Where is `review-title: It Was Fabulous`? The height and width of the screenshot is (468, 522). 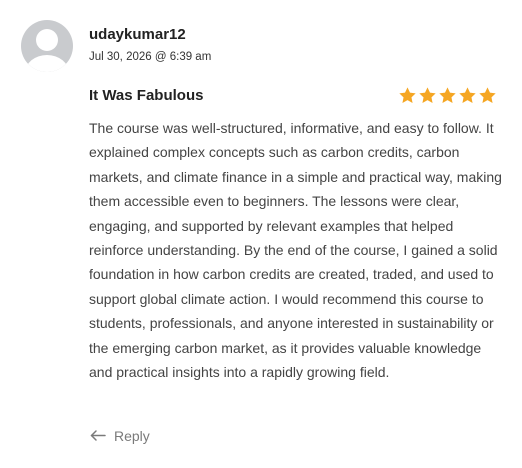 review-title: It Was Fabulous is located at coordinates (146, 95).